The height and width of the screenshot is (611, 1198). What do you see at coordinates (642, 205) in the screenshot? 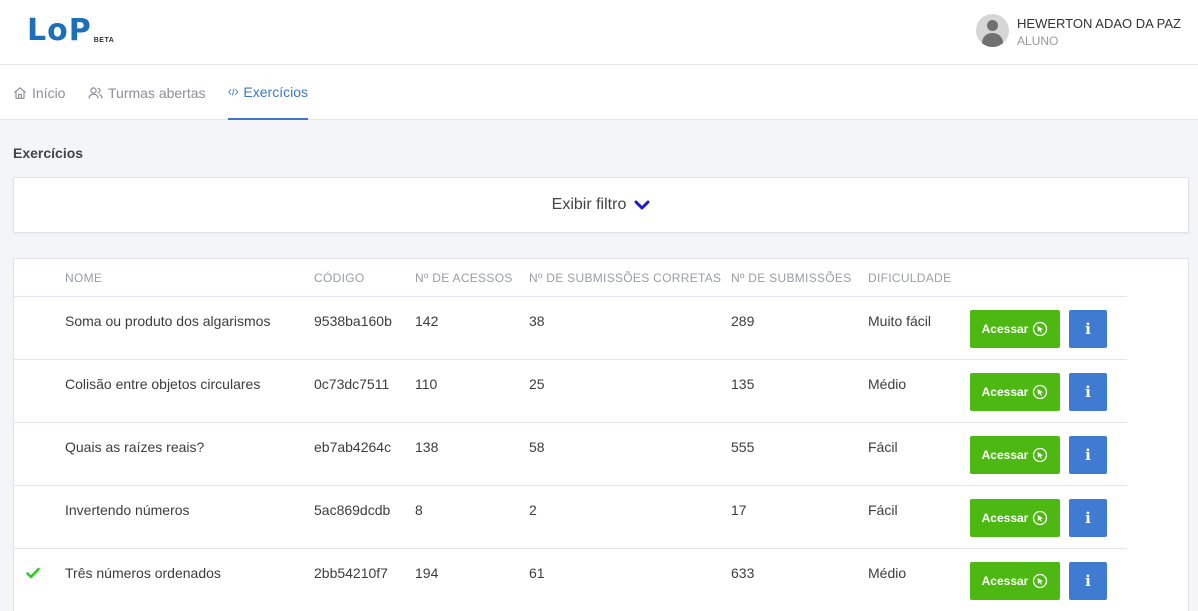
I see `chevron-down-icon` at bounding box center [642, 205].